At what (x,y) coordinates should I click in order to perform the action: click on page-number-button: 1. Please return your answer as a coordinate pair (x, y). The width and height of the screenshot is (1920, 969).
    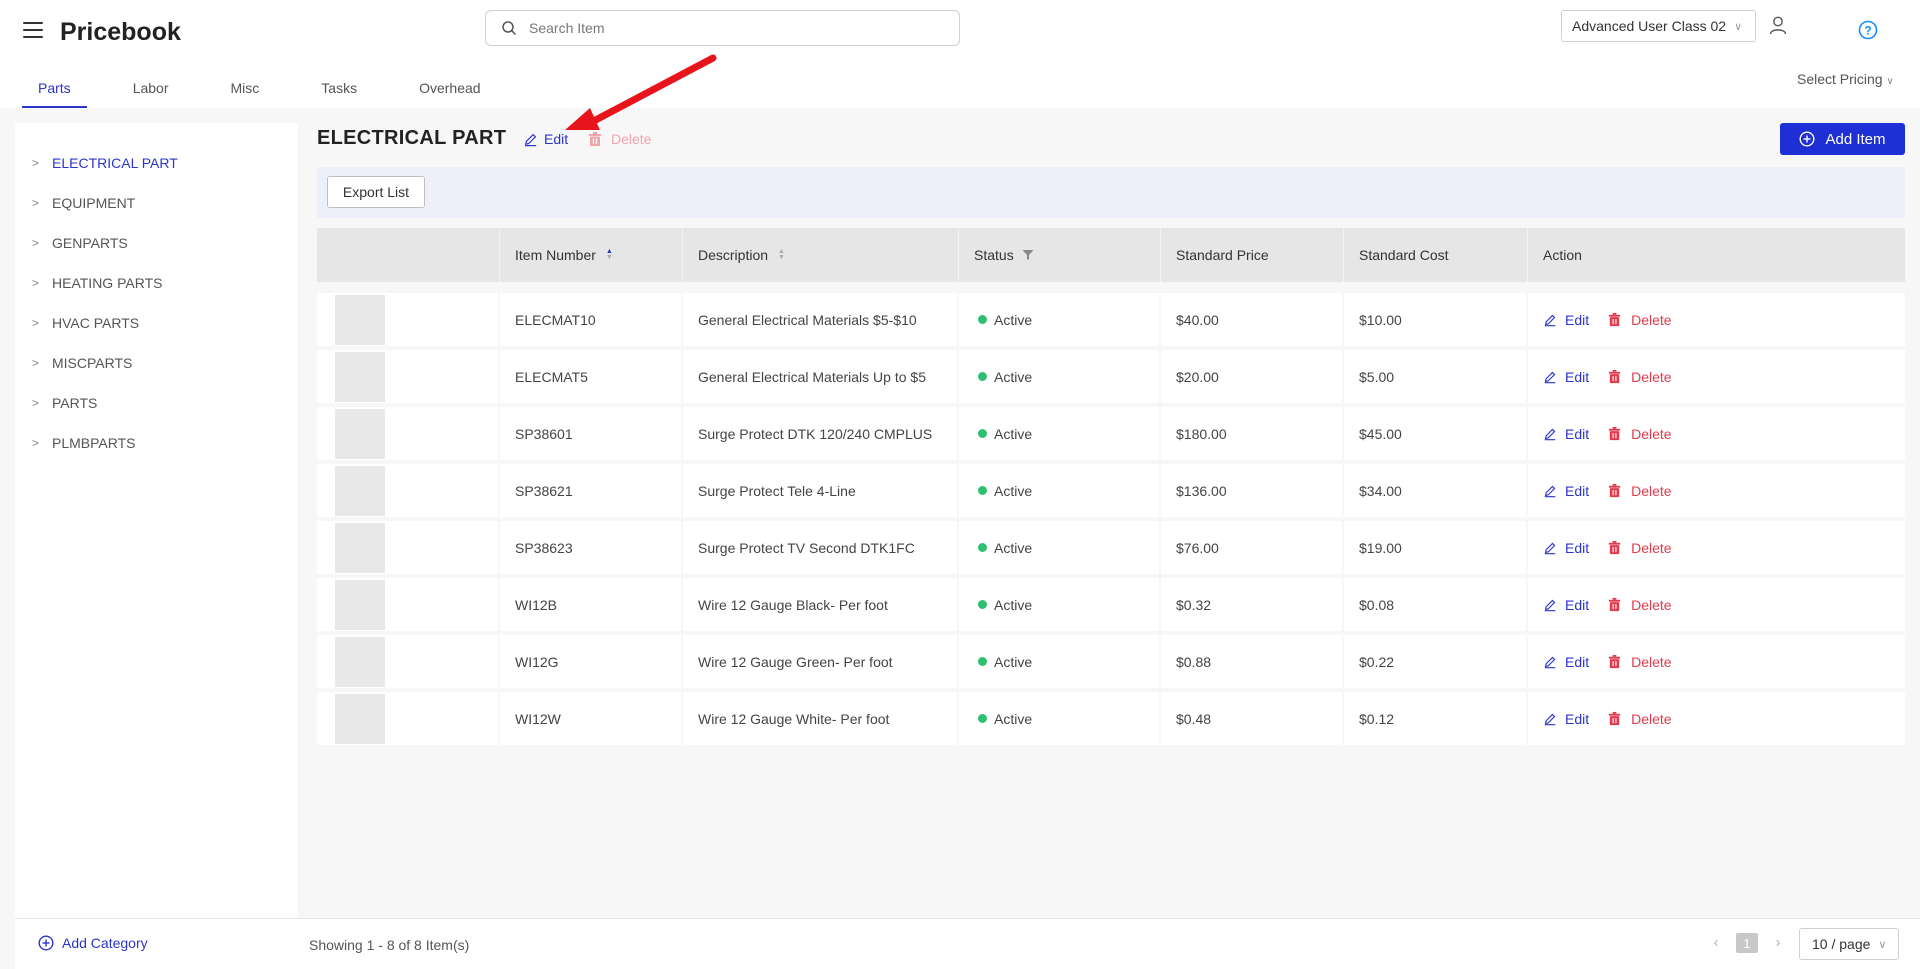
    Looking at the image, I should click on (1747, 943).